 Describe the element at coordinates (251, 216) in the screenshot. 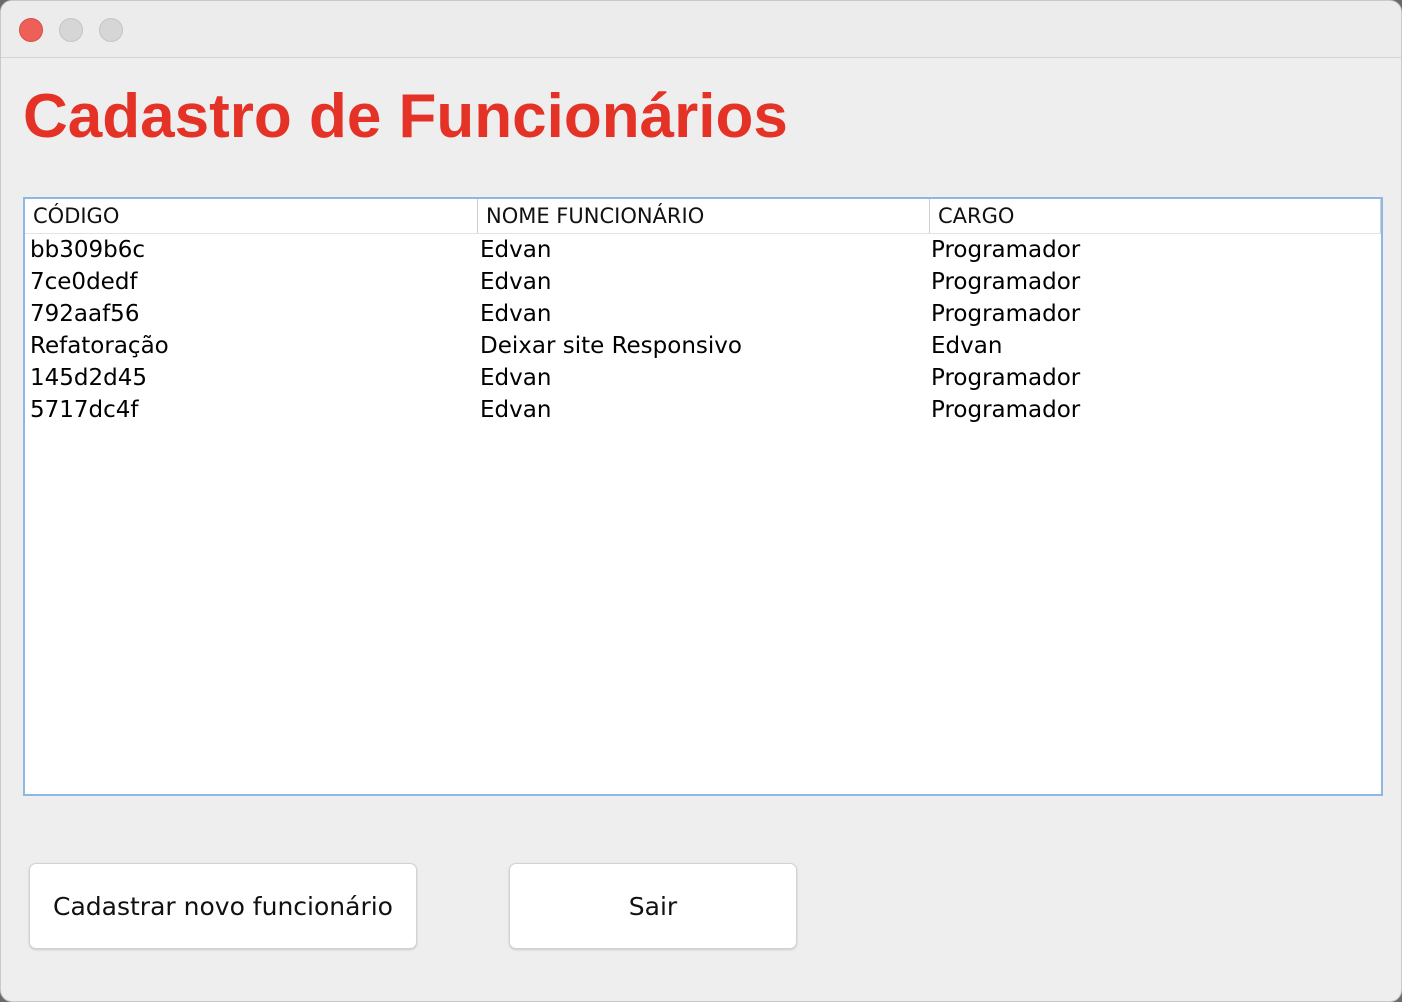

I see `column-header-codigo: CÓDIGO` at that location.